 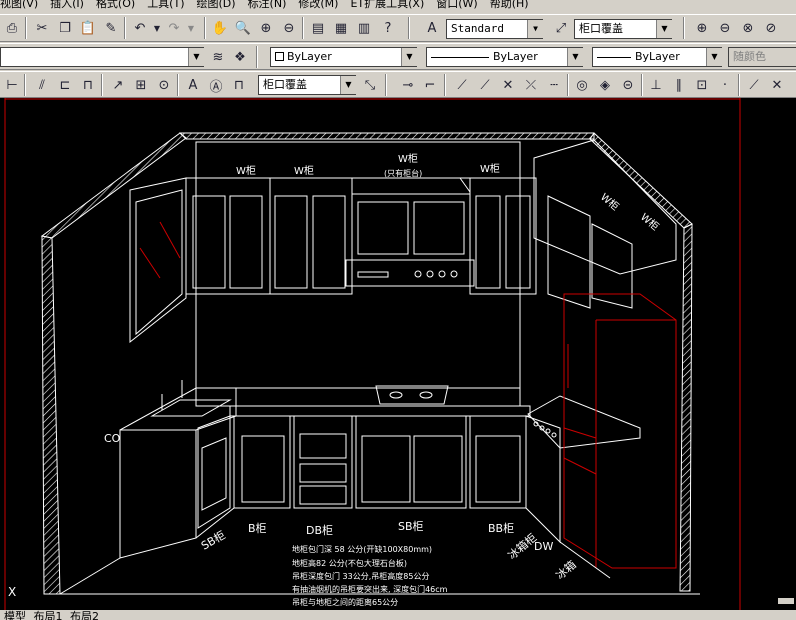 I want to click on layer-previous-icon: ❖, so click(x=240, y=57).